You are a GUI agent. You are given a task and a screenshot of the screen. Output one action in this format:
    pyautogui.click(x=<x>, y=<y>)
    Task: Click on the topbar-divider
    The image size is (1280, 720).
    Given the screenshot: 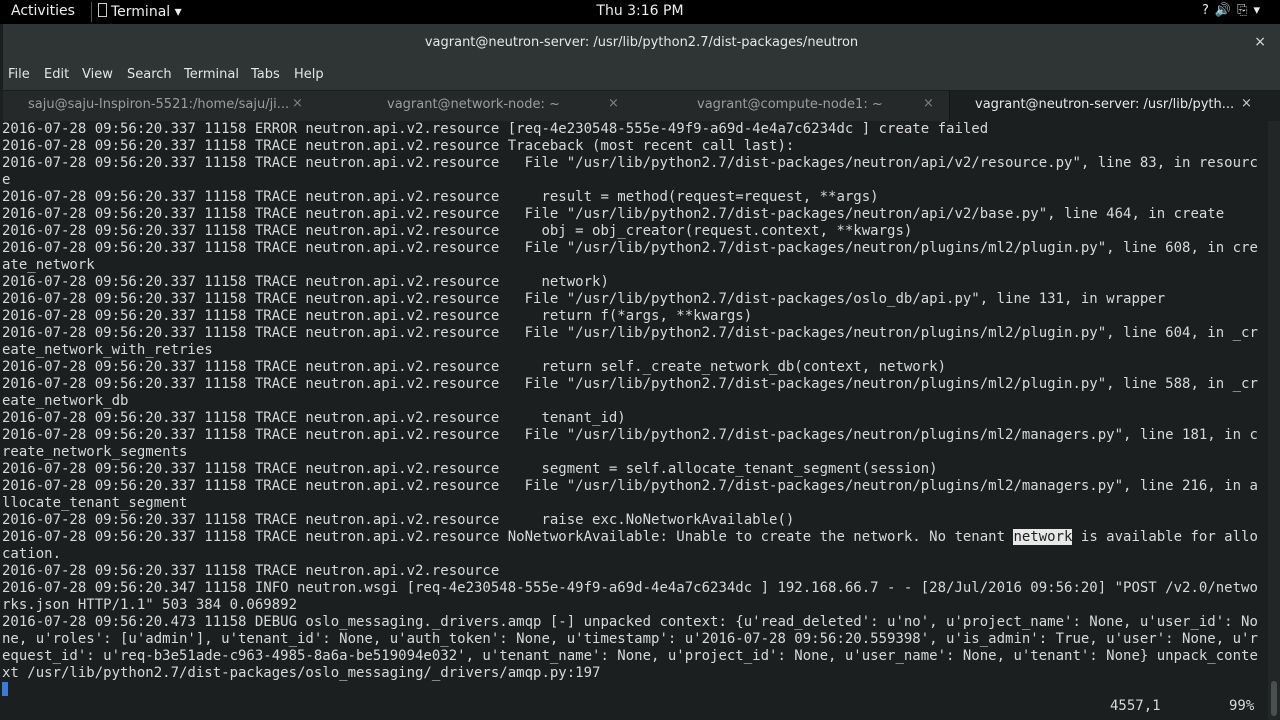 What is the action you would take?
    pyautogui.click(x=91, y=12)
    